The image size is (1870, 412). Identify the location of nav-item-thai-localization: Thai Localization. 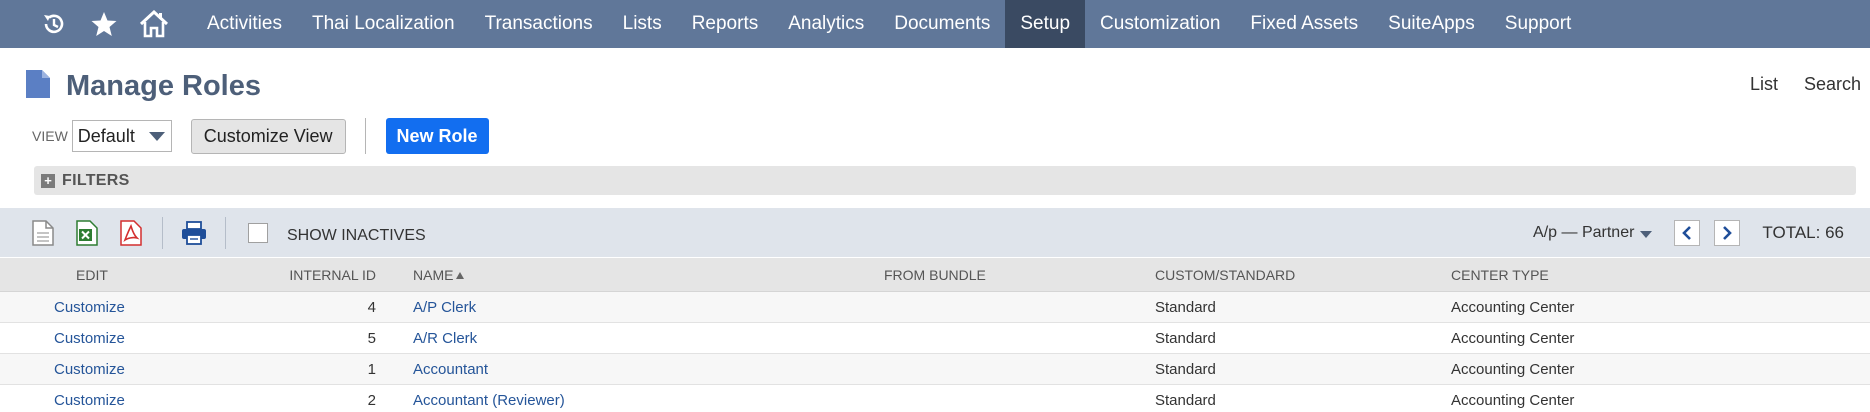
(383, 24).